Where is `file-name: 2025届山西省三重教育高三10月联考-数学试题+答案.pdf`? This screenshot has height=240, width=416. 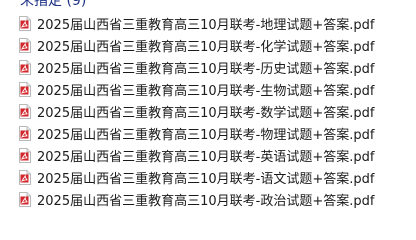
file-name: 2025届山西省三重教育高三10月联考-数学试题+答案.pdf is located at coordinates (206, 113).